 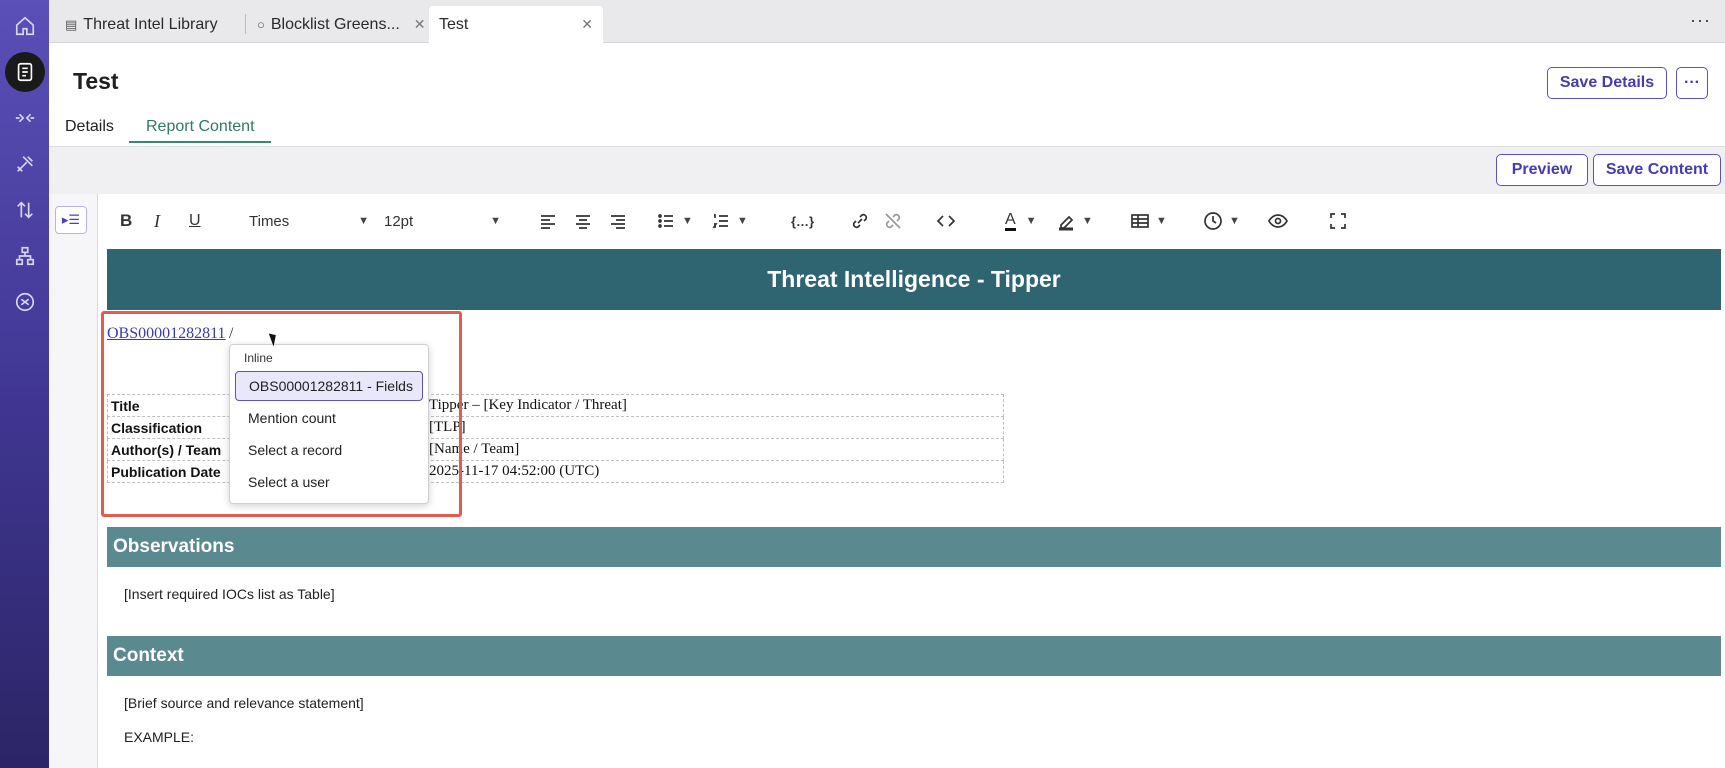 What do you see at coordinates (71, 24) in the screenshot?
I see `library-icon: ▤` at bounding box center [71, 24].